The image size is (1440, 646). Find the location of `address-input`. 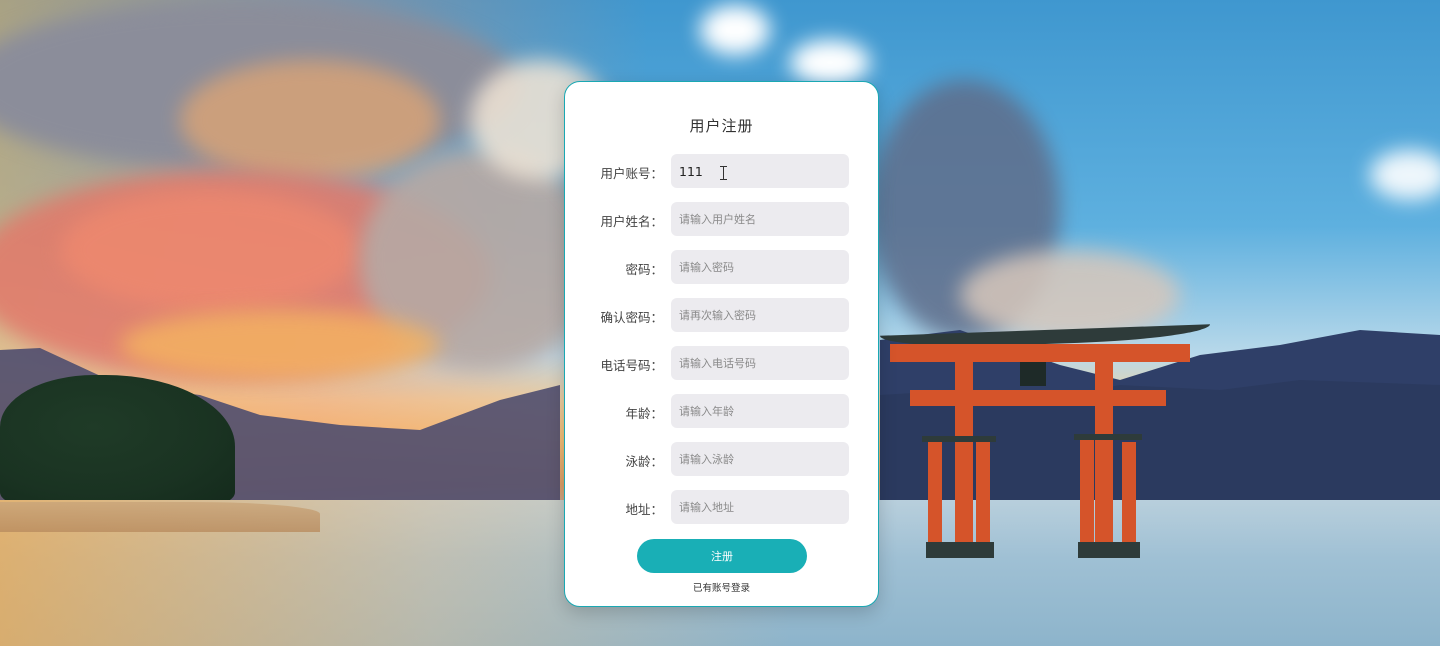

address-input is located at coordinates (760, 507).